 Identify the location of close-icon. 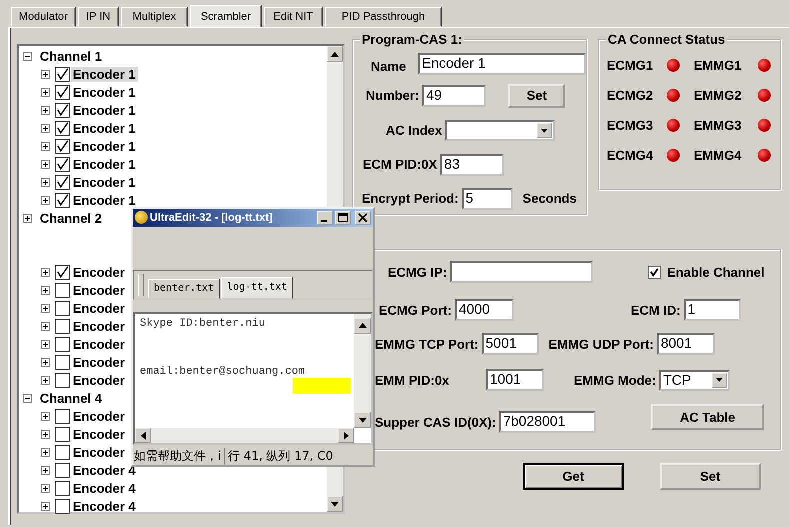
(363, 217).